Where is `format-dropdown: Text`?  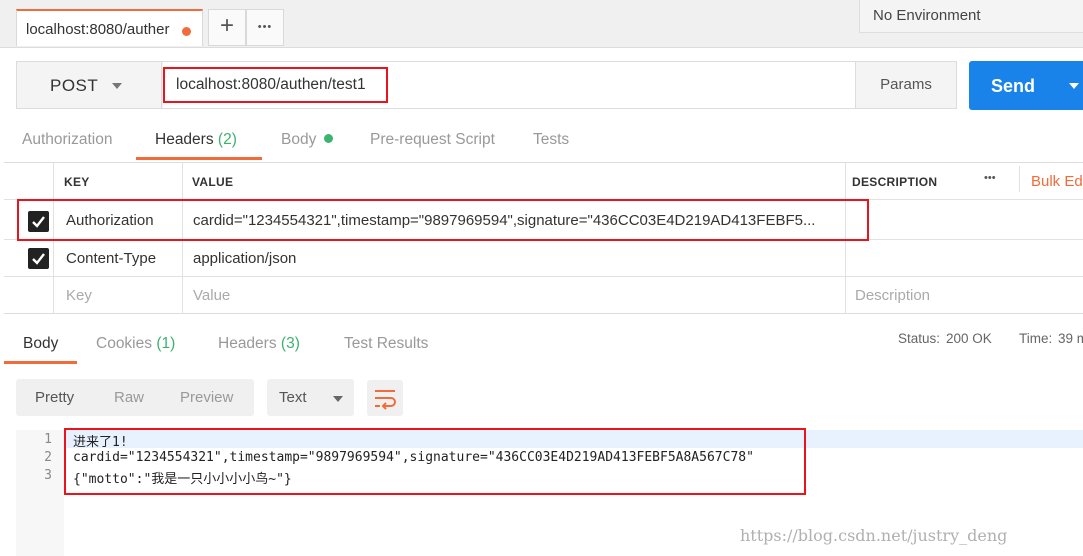
format-dropdown: Text is located at coordinates (310, 397).